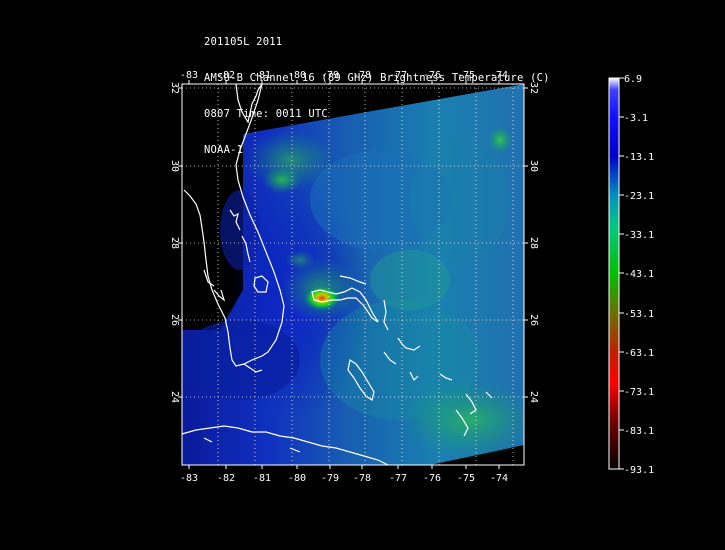 The height and width of the screenshot is (550, 725). Describe the element at coordinates (533, 166) in the screenshot. I see `lat-label-right: 30` at that location.